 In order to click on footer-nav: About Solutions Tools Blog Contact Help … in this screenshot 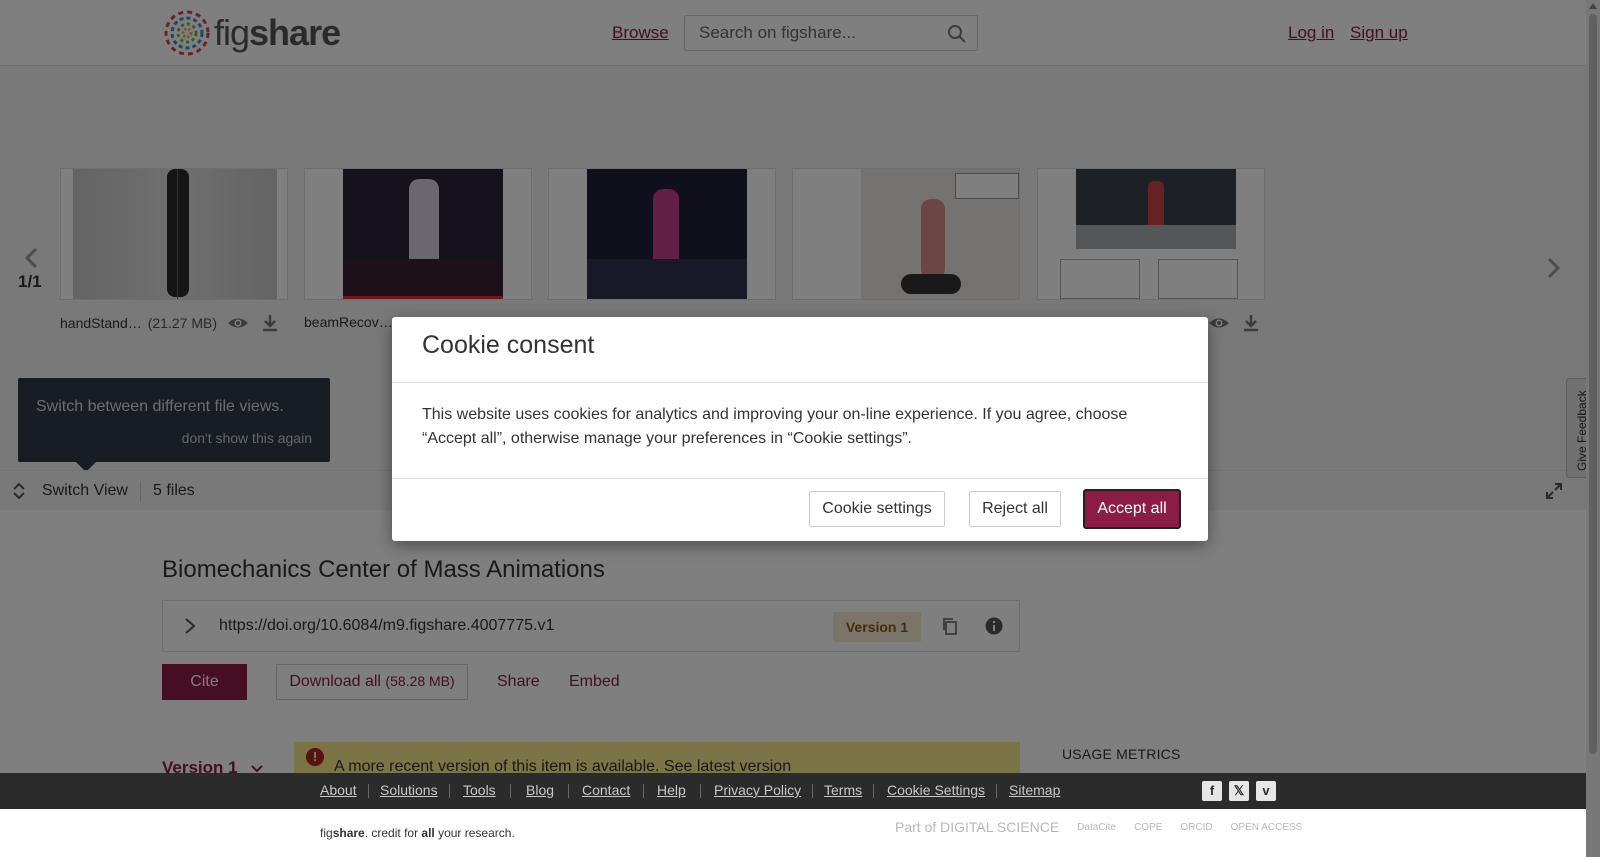, I will do `click(793, 791)`.